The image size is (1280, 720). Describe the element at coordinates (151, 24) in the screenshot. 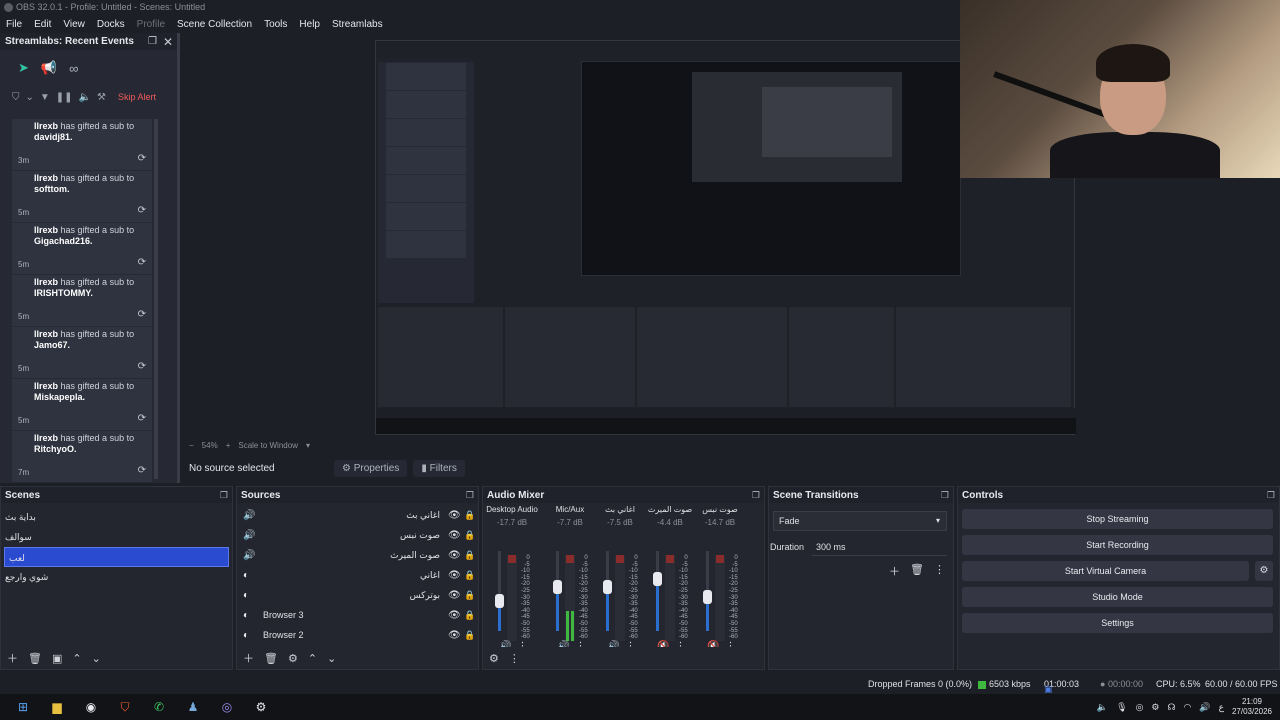

I see `menu-profile: Profile` at that location.